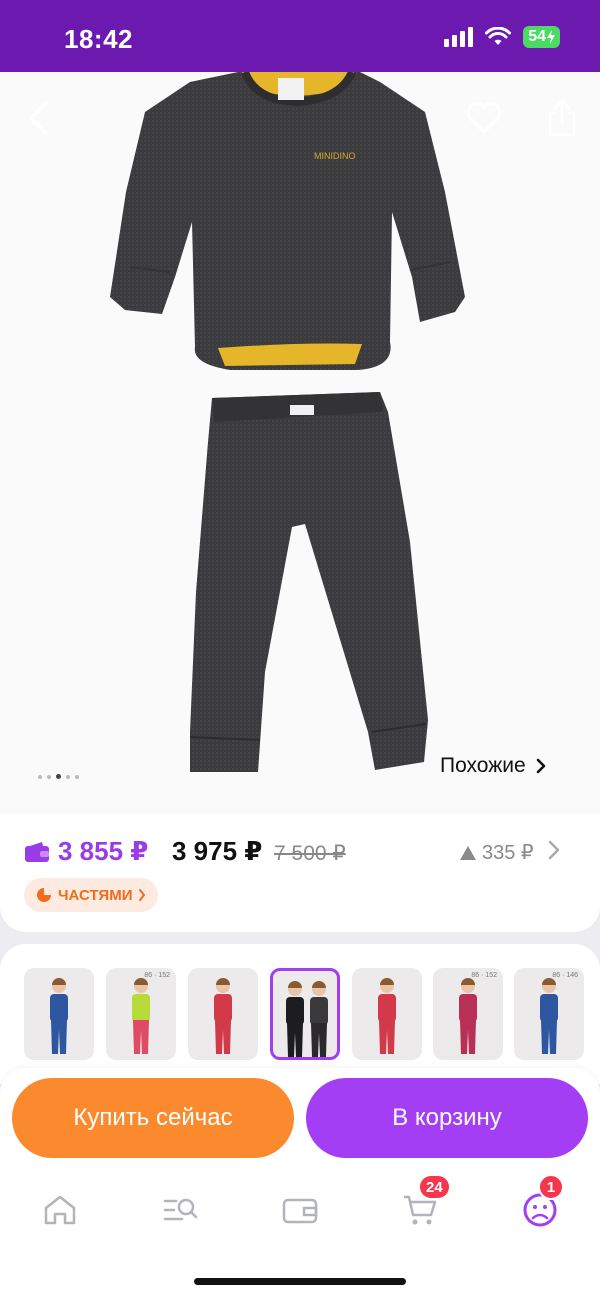 The width and height of the screenshot is (600, 1297). I want to click on price-history: 335 ₽, so click(497, 852).